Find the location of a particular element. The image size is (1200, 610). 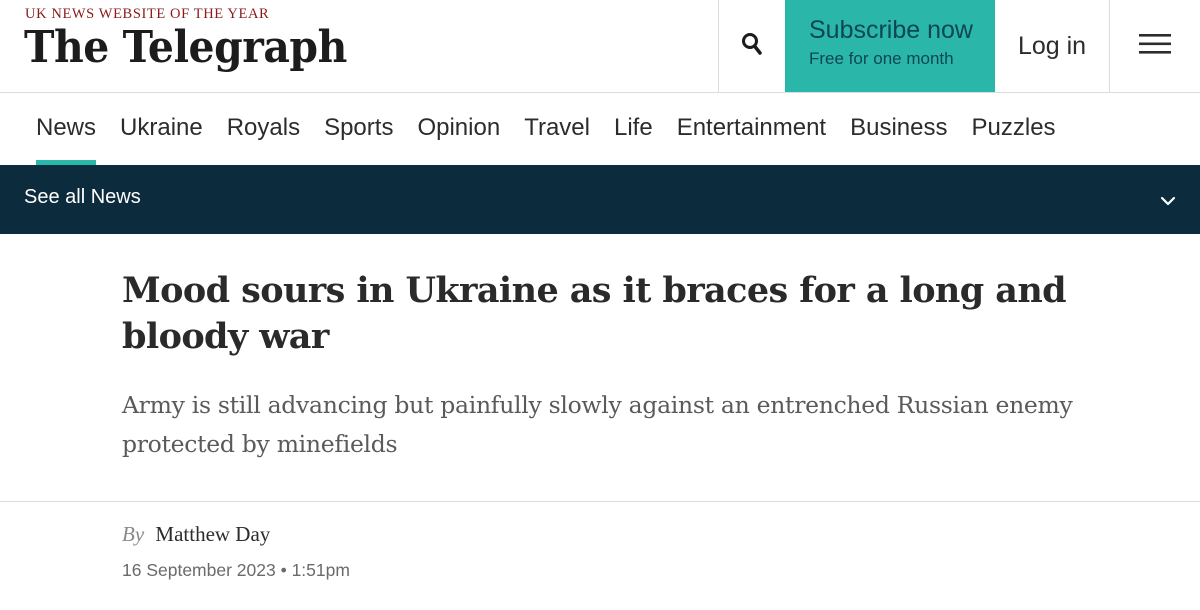

telegraph-logo: The Telegraph is located at coordinates (185, 47).